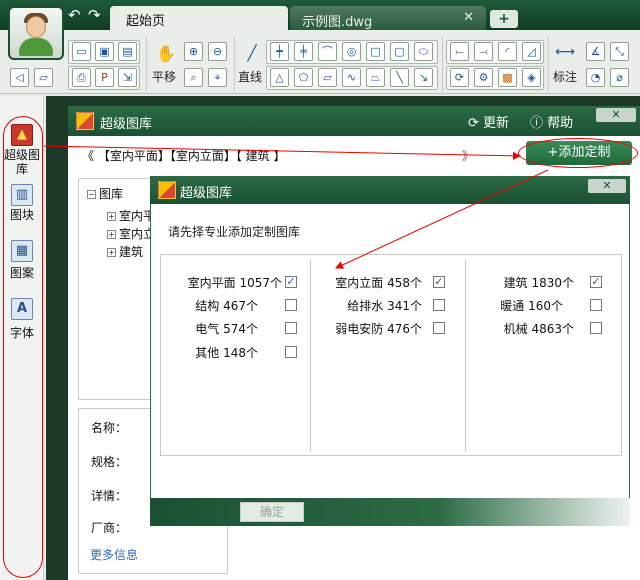 The height and width of the screenshot is (580, 640). I want to click on tree-item: + 室内立, so click(131, 233).